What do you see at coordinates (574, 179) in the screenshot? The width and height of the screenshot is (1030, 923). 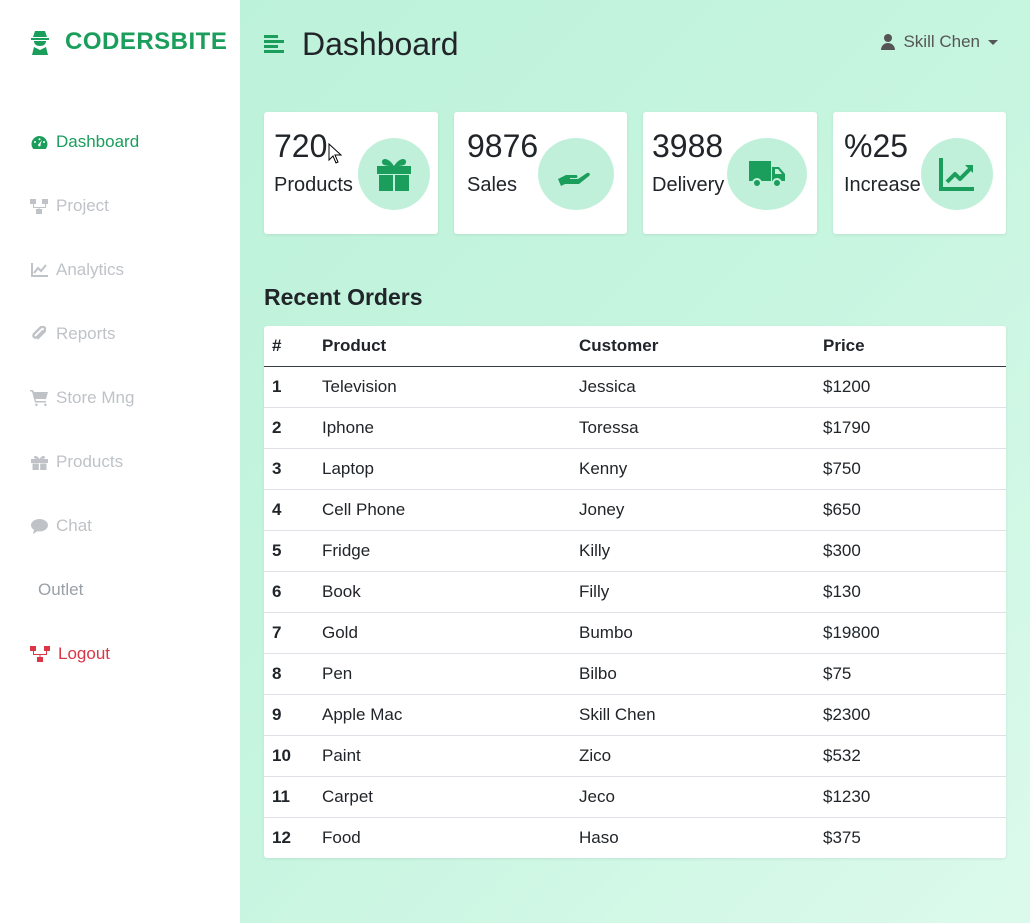 I see `hand-holding-icon` at bounding box center [574, 179].